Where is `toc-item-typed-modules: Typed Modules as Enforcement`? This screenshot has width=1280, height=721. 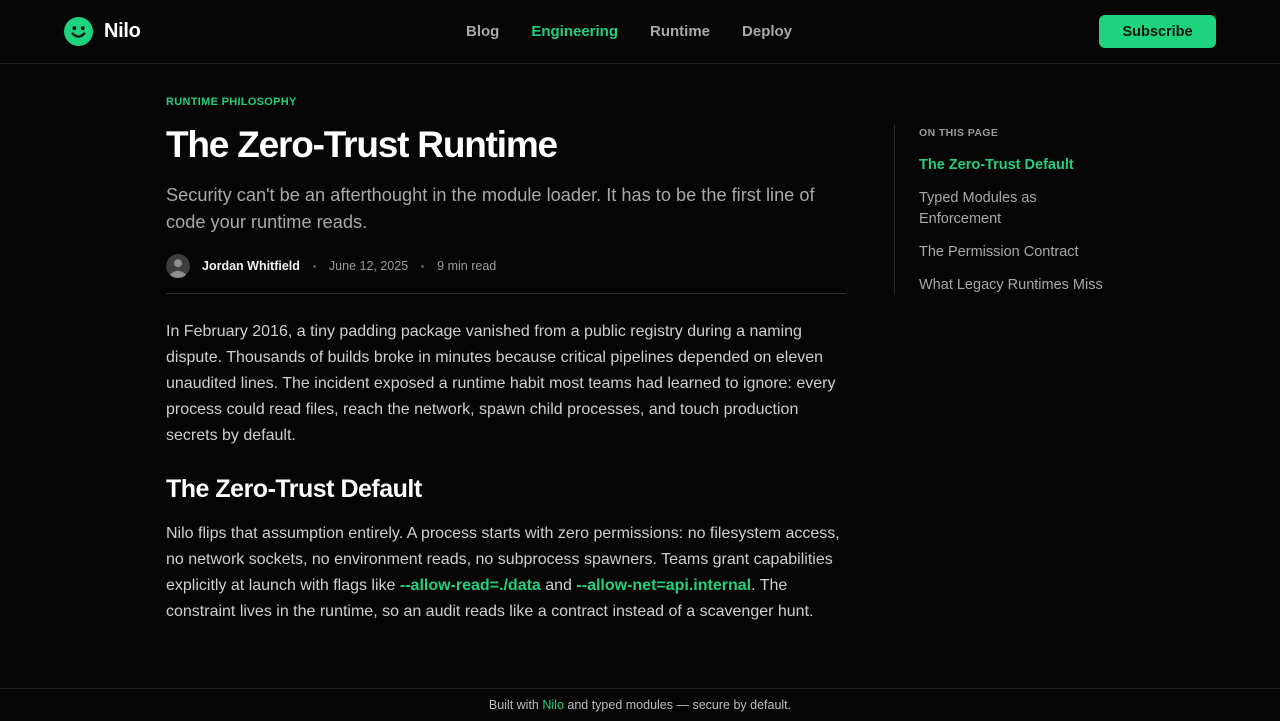 toc-item-typed-modules: Typed Modules as Enforcement is located at coordinates (1014, 209).